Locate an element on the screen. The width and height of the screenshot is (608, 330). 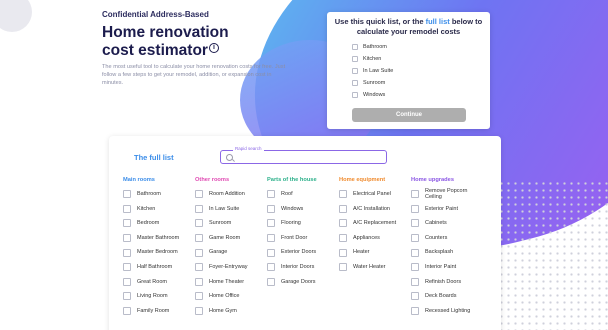
list-item: Home Office is located at coordinates (231, 296).